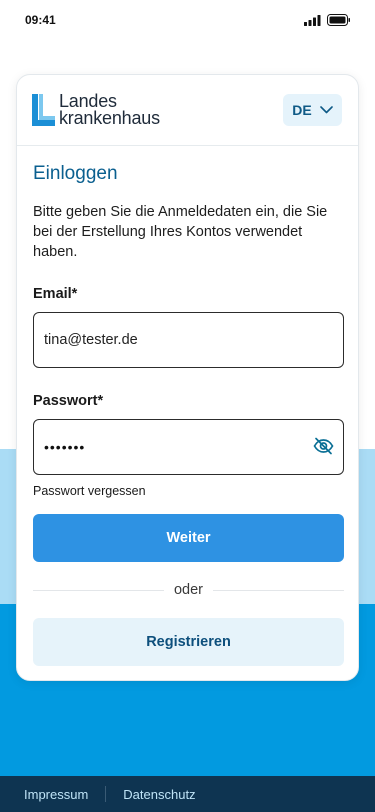  Describe the element at coordinates (338, 20) in the screenshot. I see `battery-icon` at that location.